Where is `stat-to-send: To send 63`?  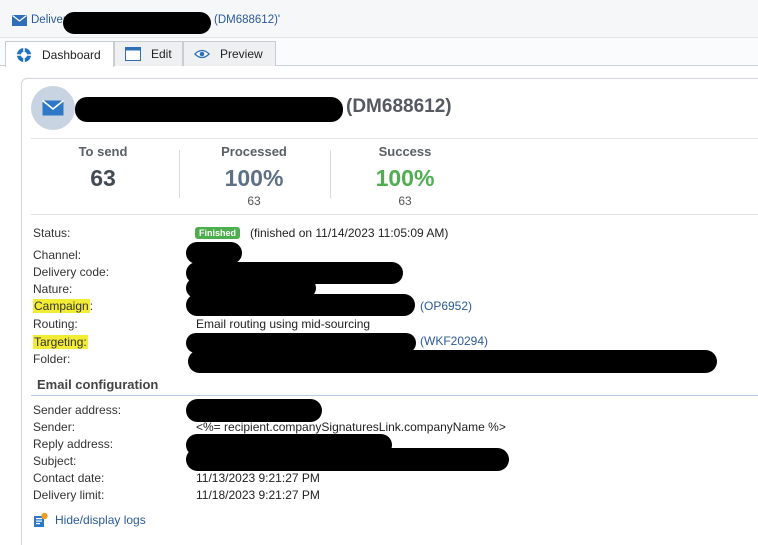
stat-to-send: To send 63 is located at coordinates (103, 168).